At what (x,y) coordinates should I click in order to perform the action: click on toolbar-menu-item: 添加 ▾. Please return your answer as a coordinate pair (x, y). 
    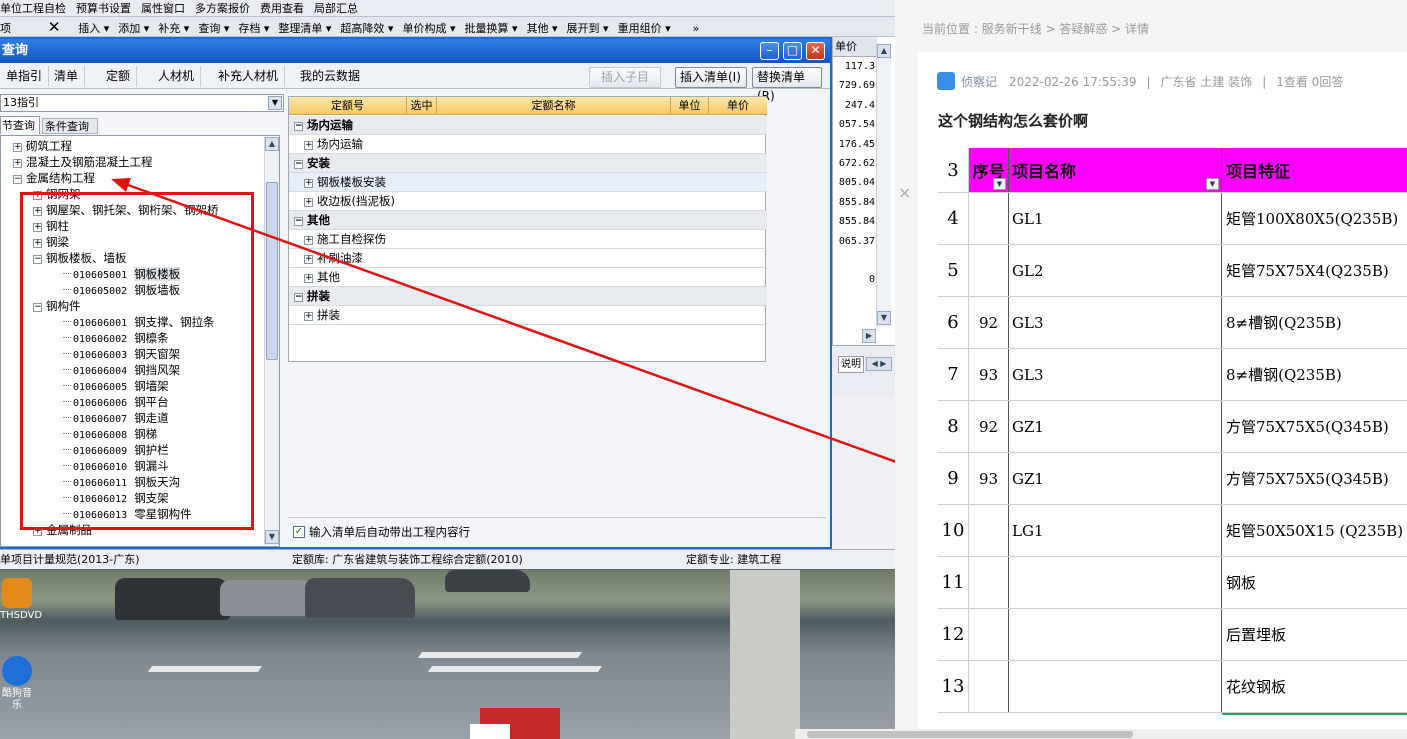
    Looking at the image, I should click on (133, 27).